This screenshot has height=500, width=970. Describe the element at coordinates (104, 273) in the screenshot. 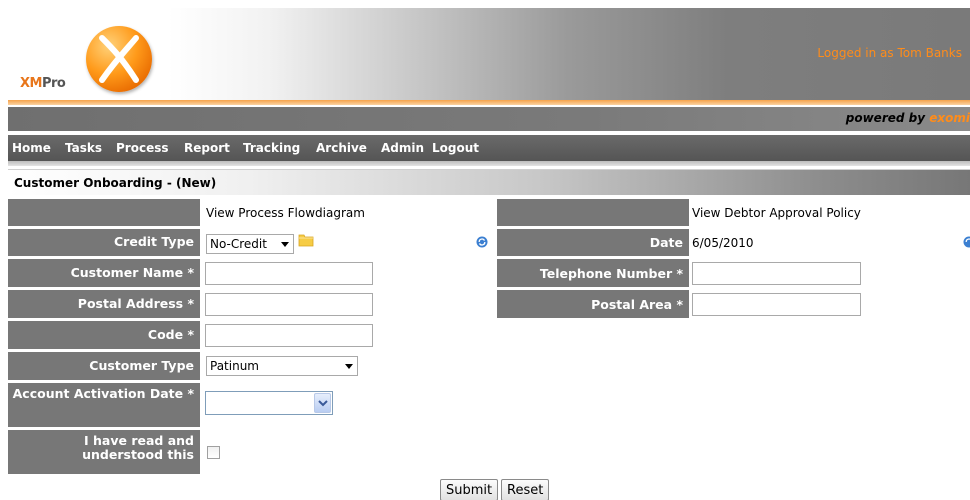

I see `customer-name-label: Customer Name *` at that location.